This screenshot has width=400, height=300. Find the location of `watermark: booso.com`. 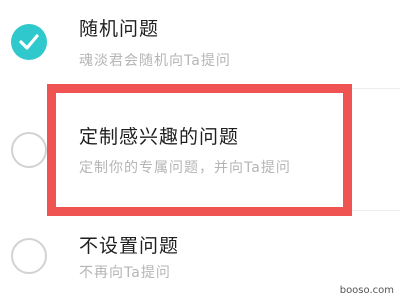

watermark: booso.com is located at coordinates (366, 290).